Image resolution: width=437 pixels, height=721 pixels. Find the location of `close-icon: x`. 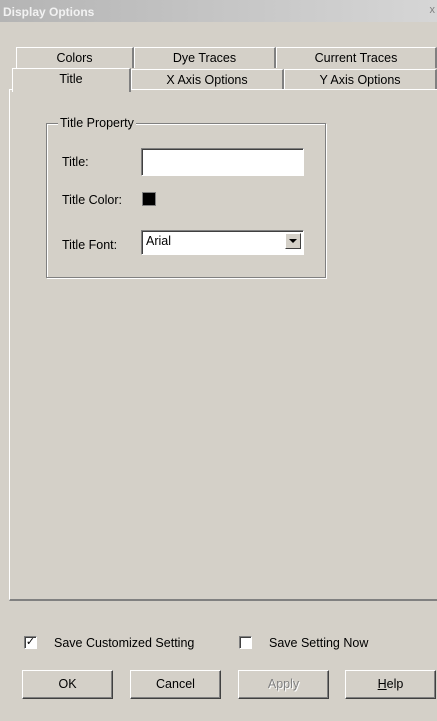

close-icon: x is located at coordinates (433, 10).